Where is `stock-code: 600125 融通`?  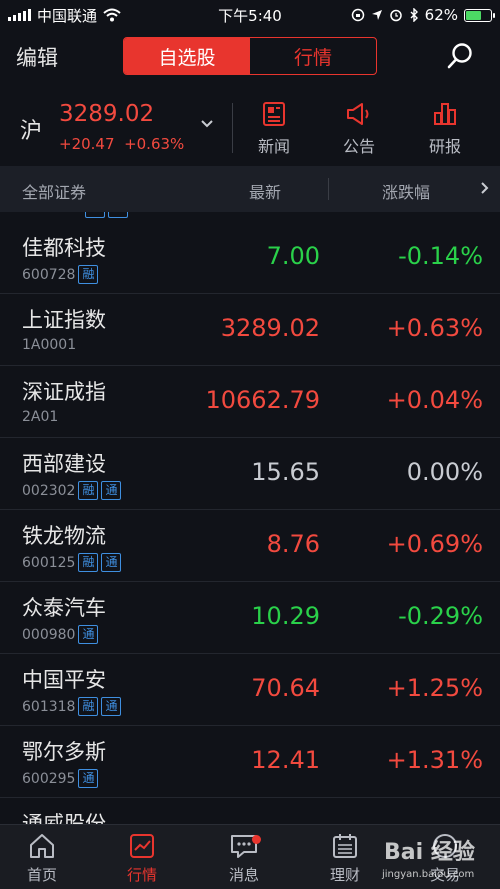 stock-code: 600125 融通 is located at coordinates (72, 562).